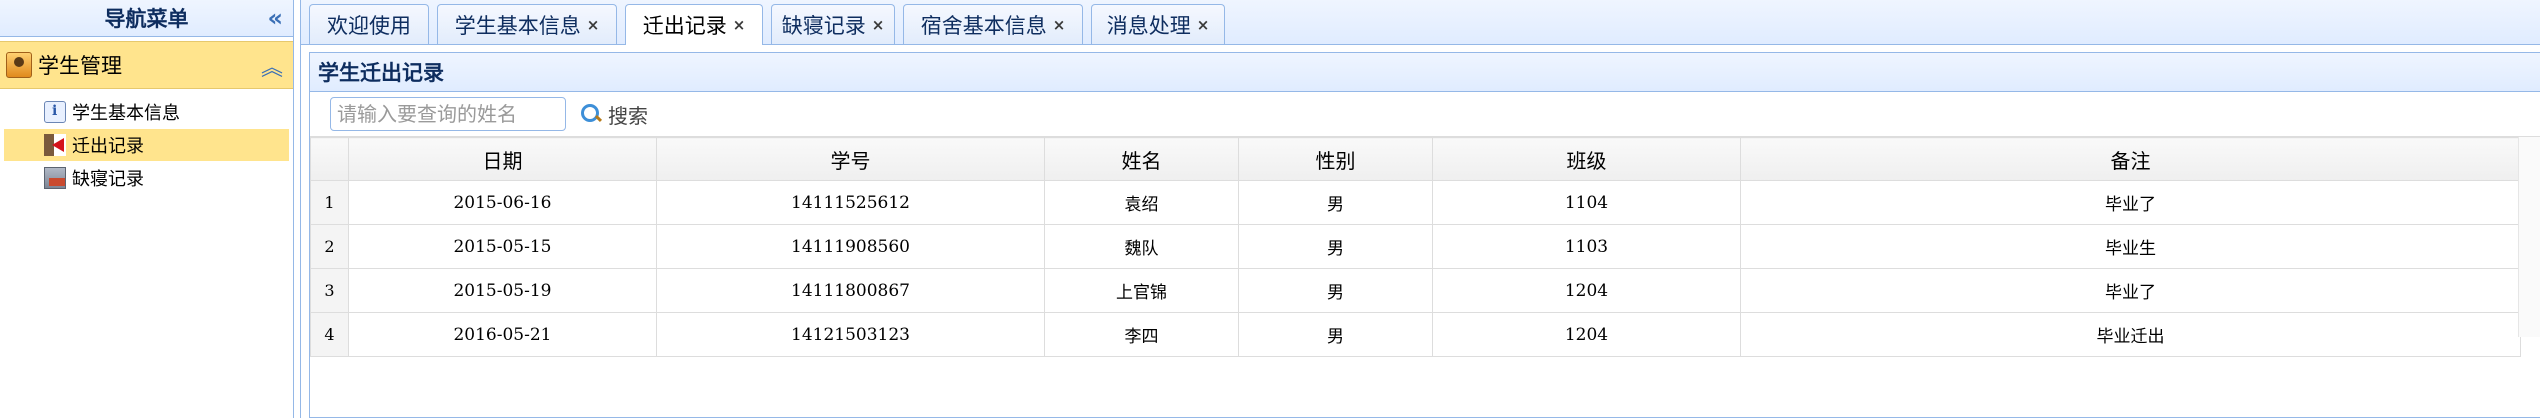  What do you see at coordinates (2529, 237) in the screenshot?
I see `grid-scroll-area` at bounding box center [2529, 237].